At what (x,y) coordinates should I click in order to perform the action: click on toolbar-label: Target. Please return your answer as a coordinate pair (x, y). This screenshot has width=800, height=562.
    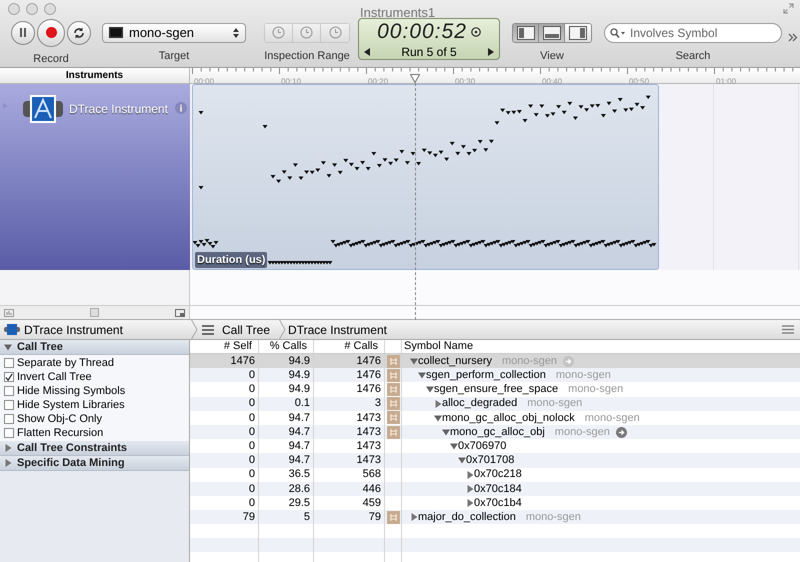
    Looking at the image, I should click on (174, 56).